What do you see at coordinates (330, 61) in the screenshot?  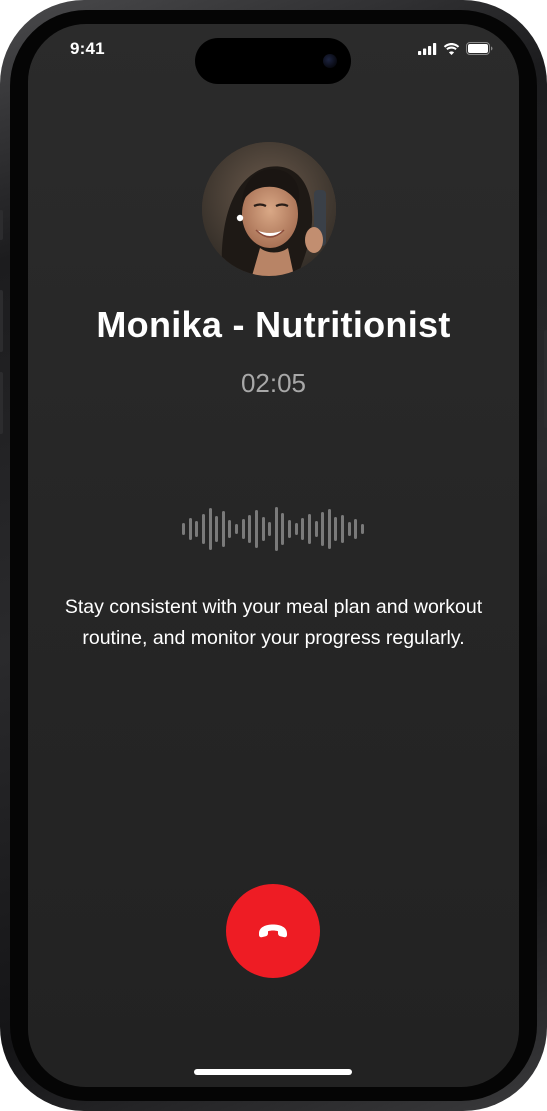 I see `front-camera` at bounding box center [330, 61].